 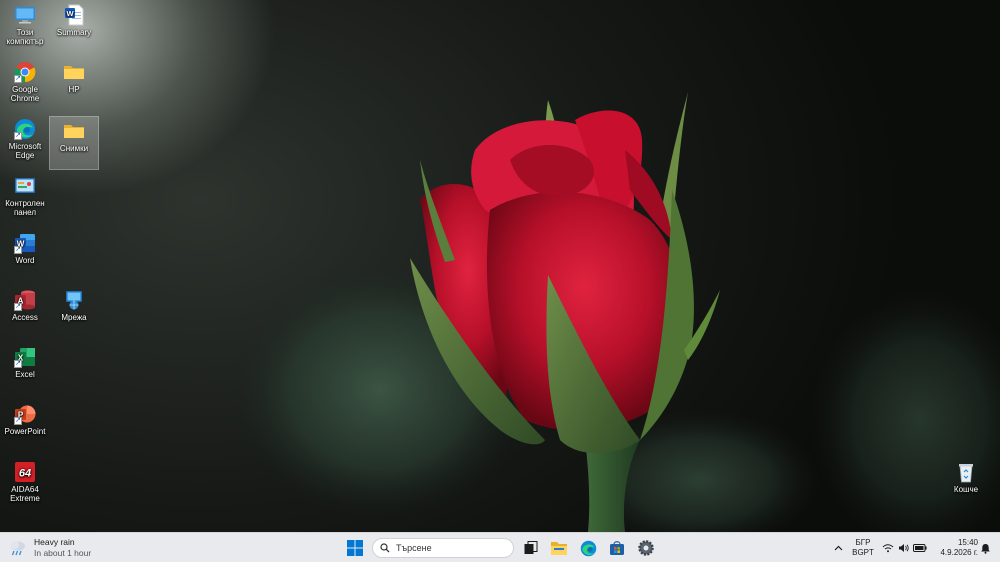 What do you see at coordinates (25, 94) in the screenshot?
I see `desktop-icon-label: Google Chrome` at bounding box center [25, 94].